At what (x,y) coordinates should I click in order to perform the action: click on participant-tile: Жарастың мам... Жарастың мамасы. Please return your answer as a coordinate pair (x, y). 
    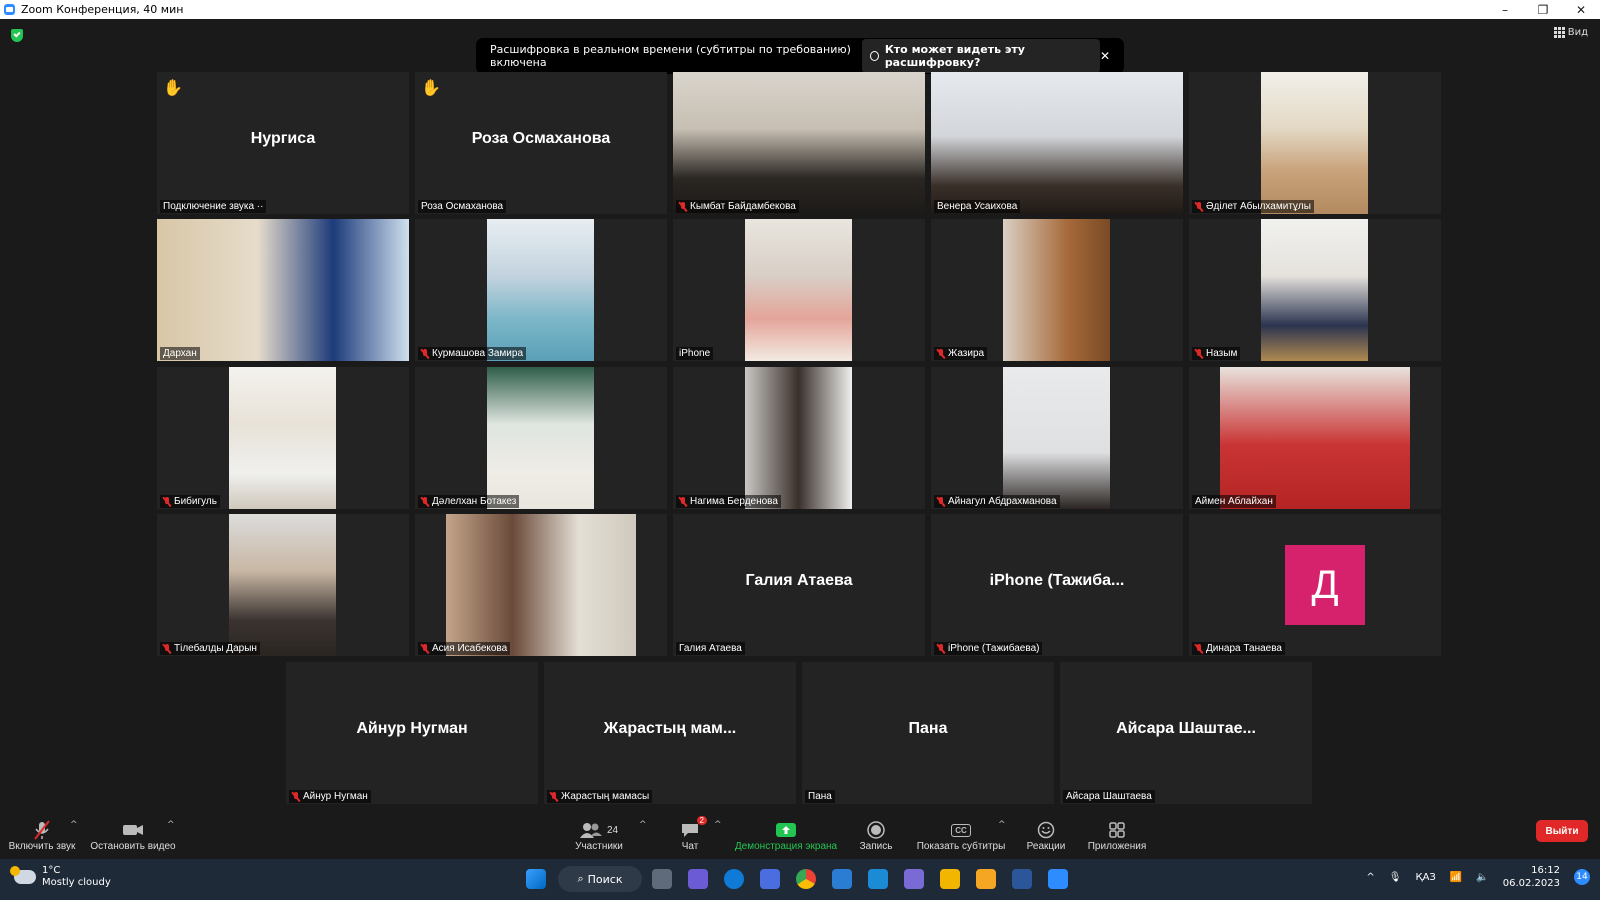
    Looking at the image, I should click on (670, 733).